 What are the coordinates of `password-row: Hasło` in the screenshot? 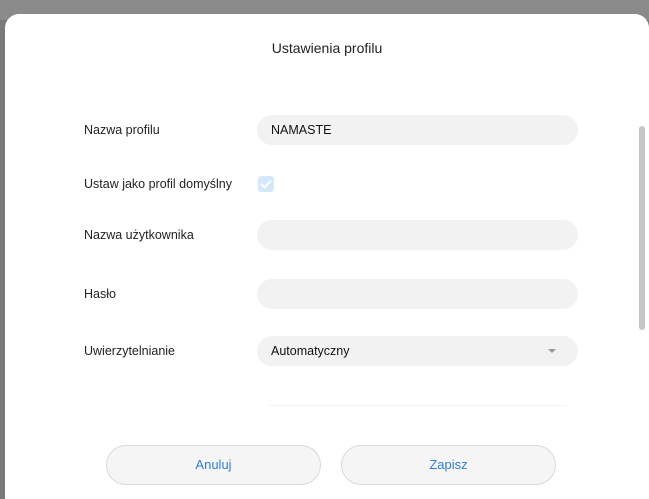 It's located at (315, 295).